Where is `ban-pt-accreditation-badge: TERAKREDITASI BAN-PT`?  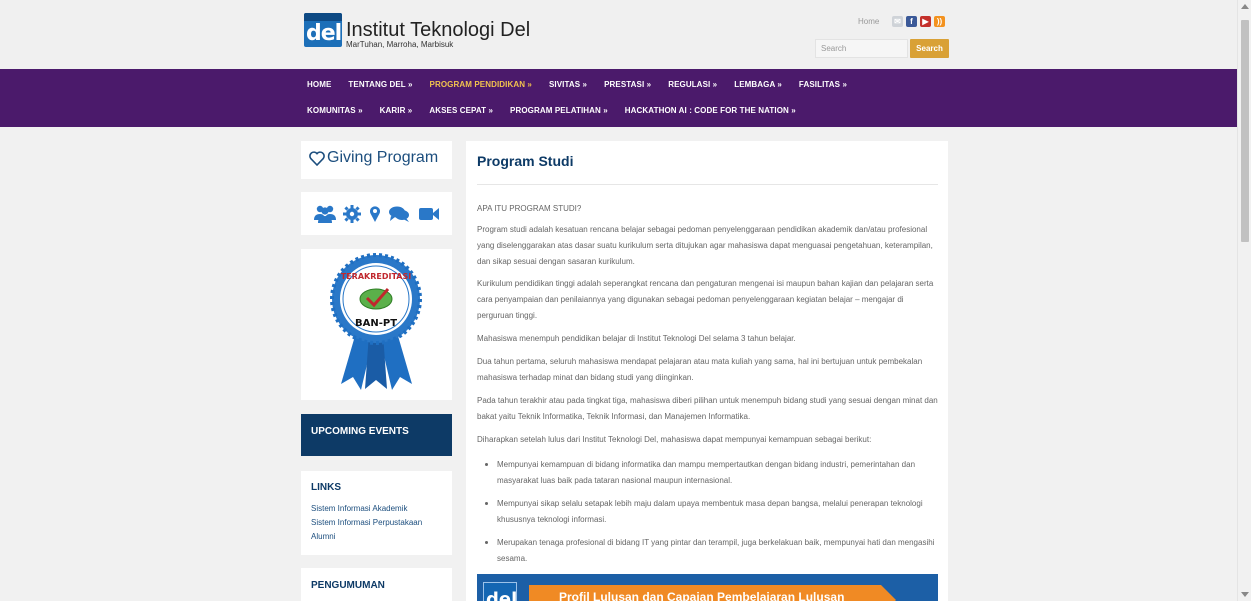 ban-pt-accreditation-badge: TERAKREDITASI BAN-PT is located at coordinates (376, 321).